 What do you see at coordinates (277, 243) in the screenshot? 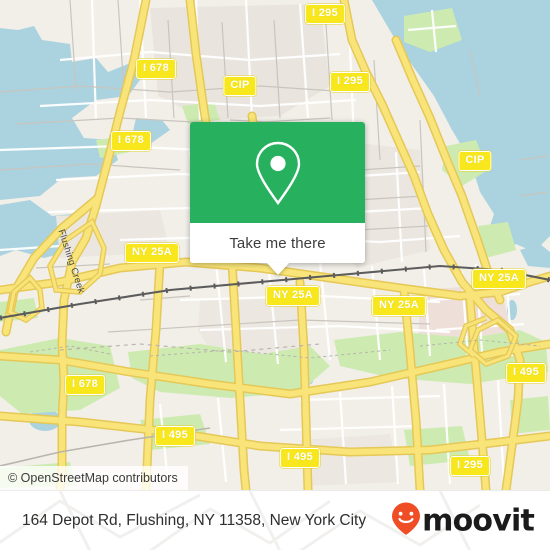
I see `take-me-there-label: Take me there` at bounding box center [277, 243].